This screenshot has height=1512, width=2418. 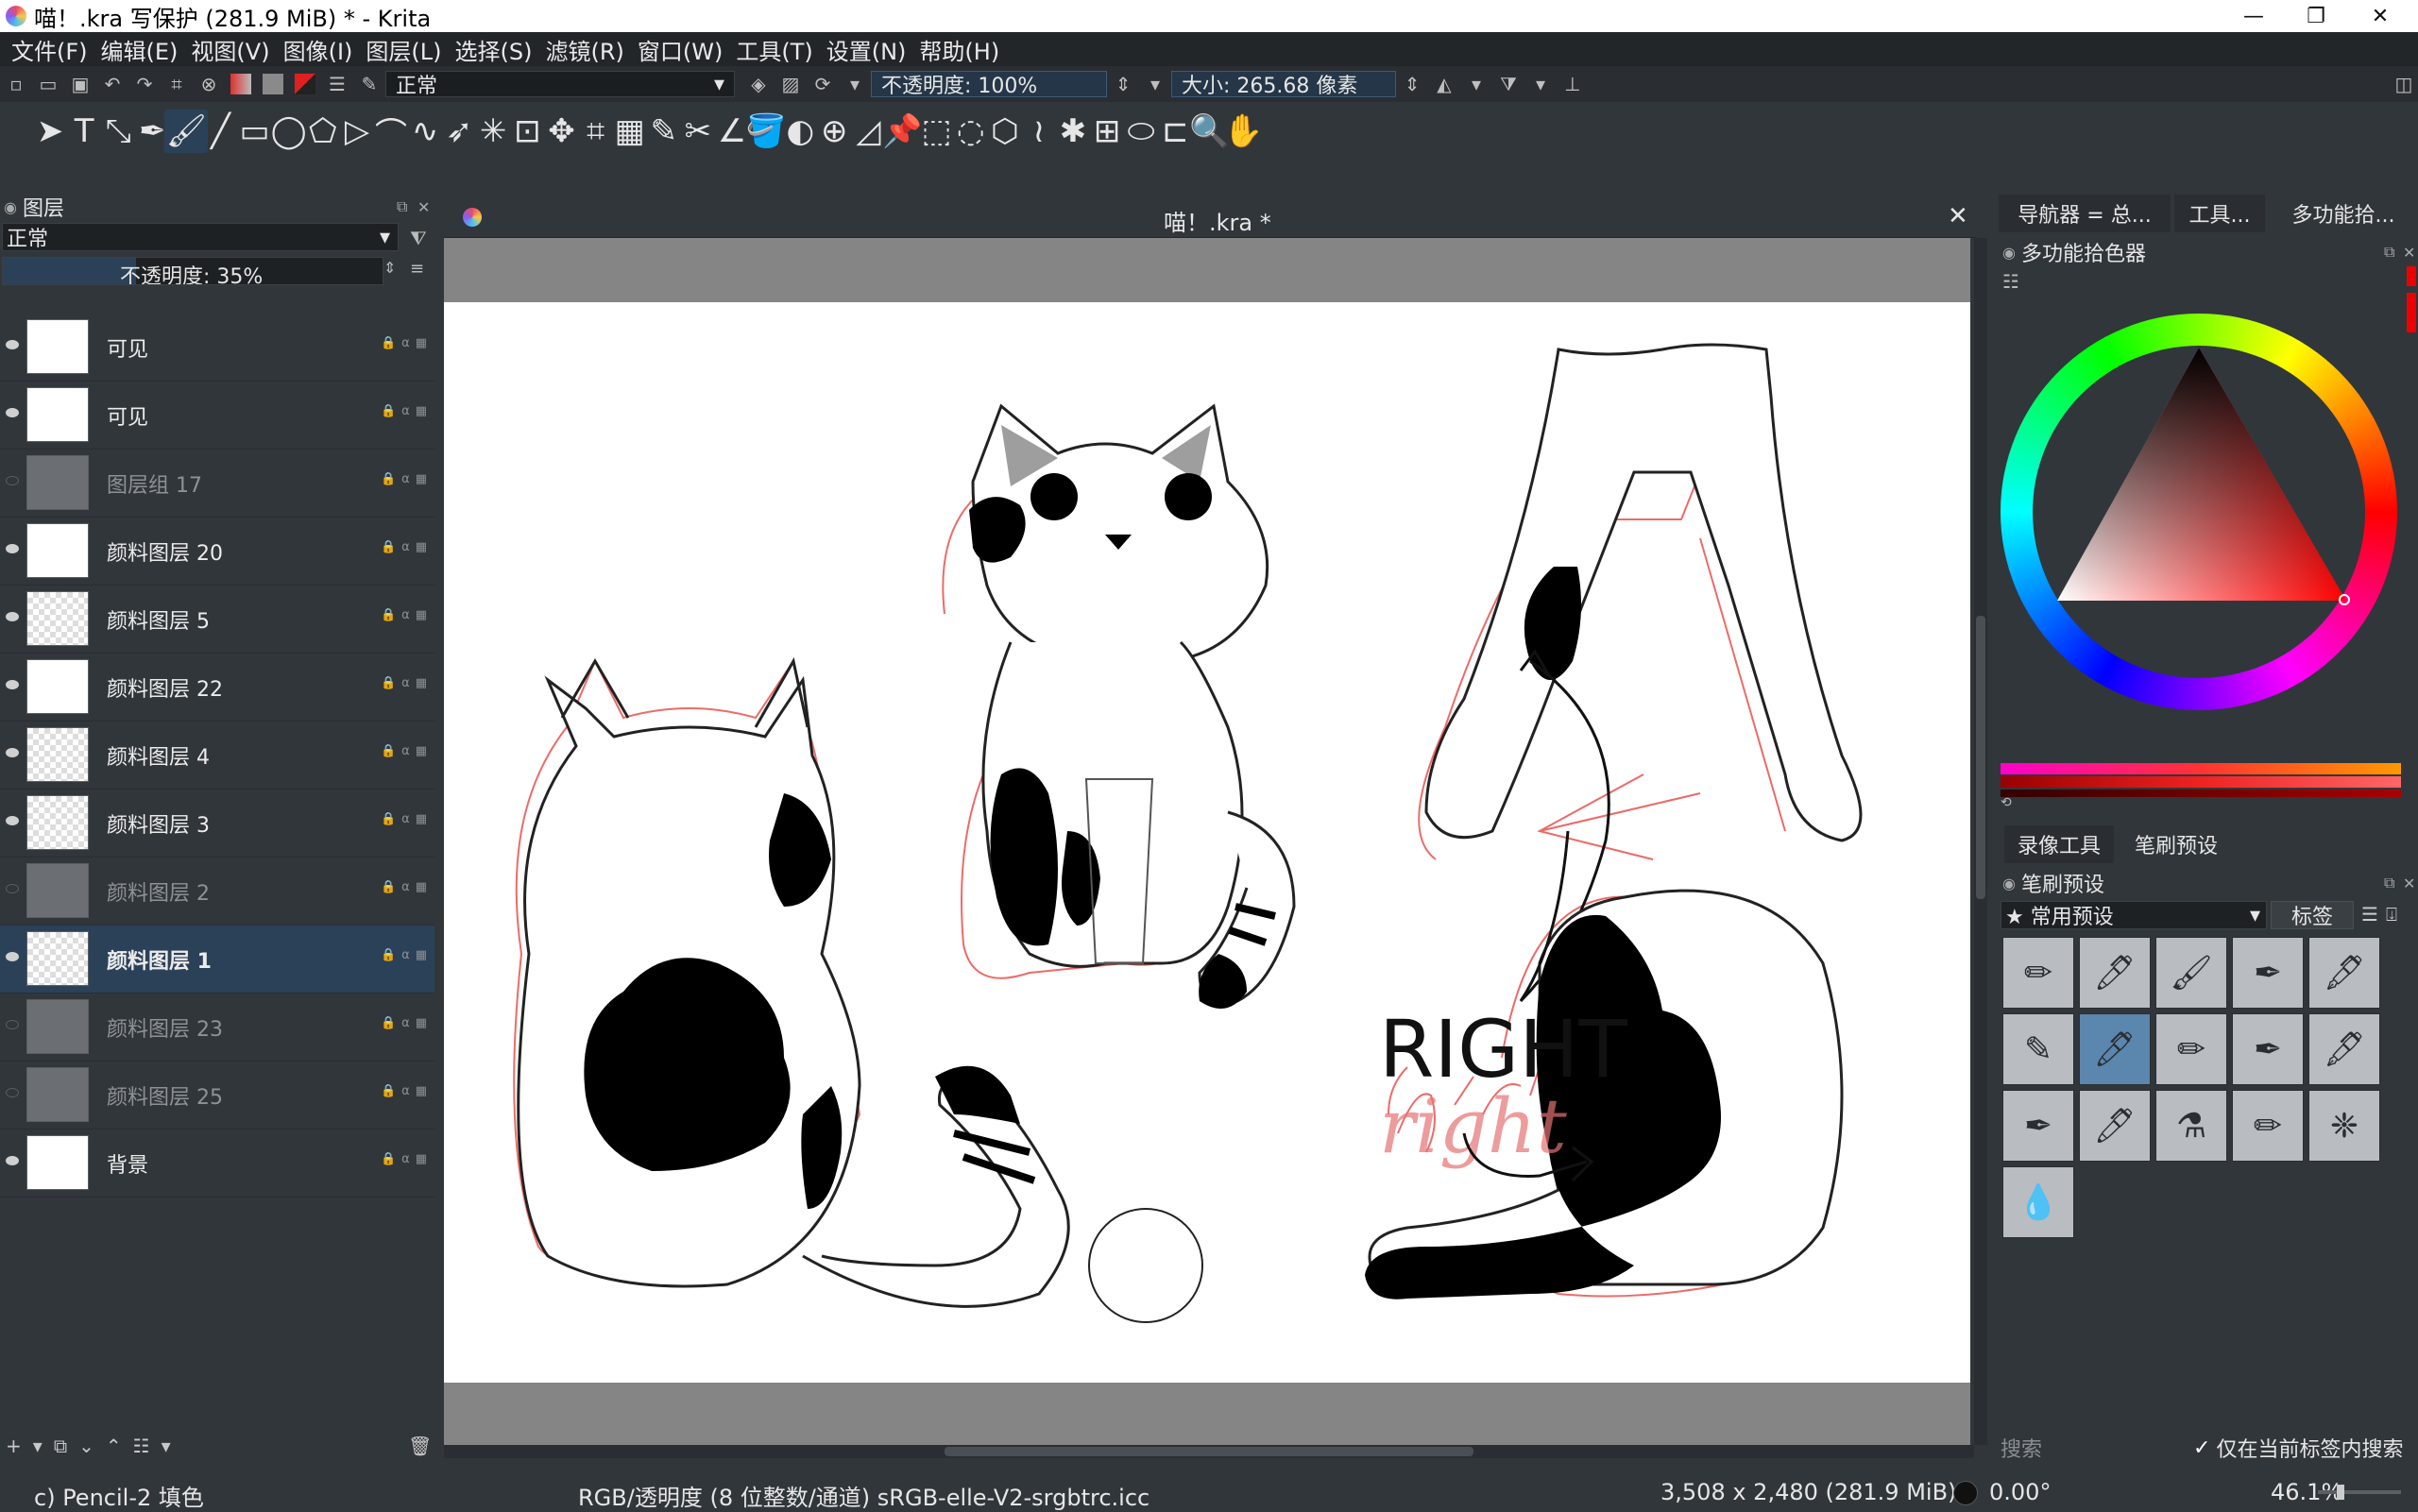 What do you see at coordinates (2115, 1126) in the screenshot?
I see `brush-preset-tile: 🖊` at bounding box center [2115, 1126].